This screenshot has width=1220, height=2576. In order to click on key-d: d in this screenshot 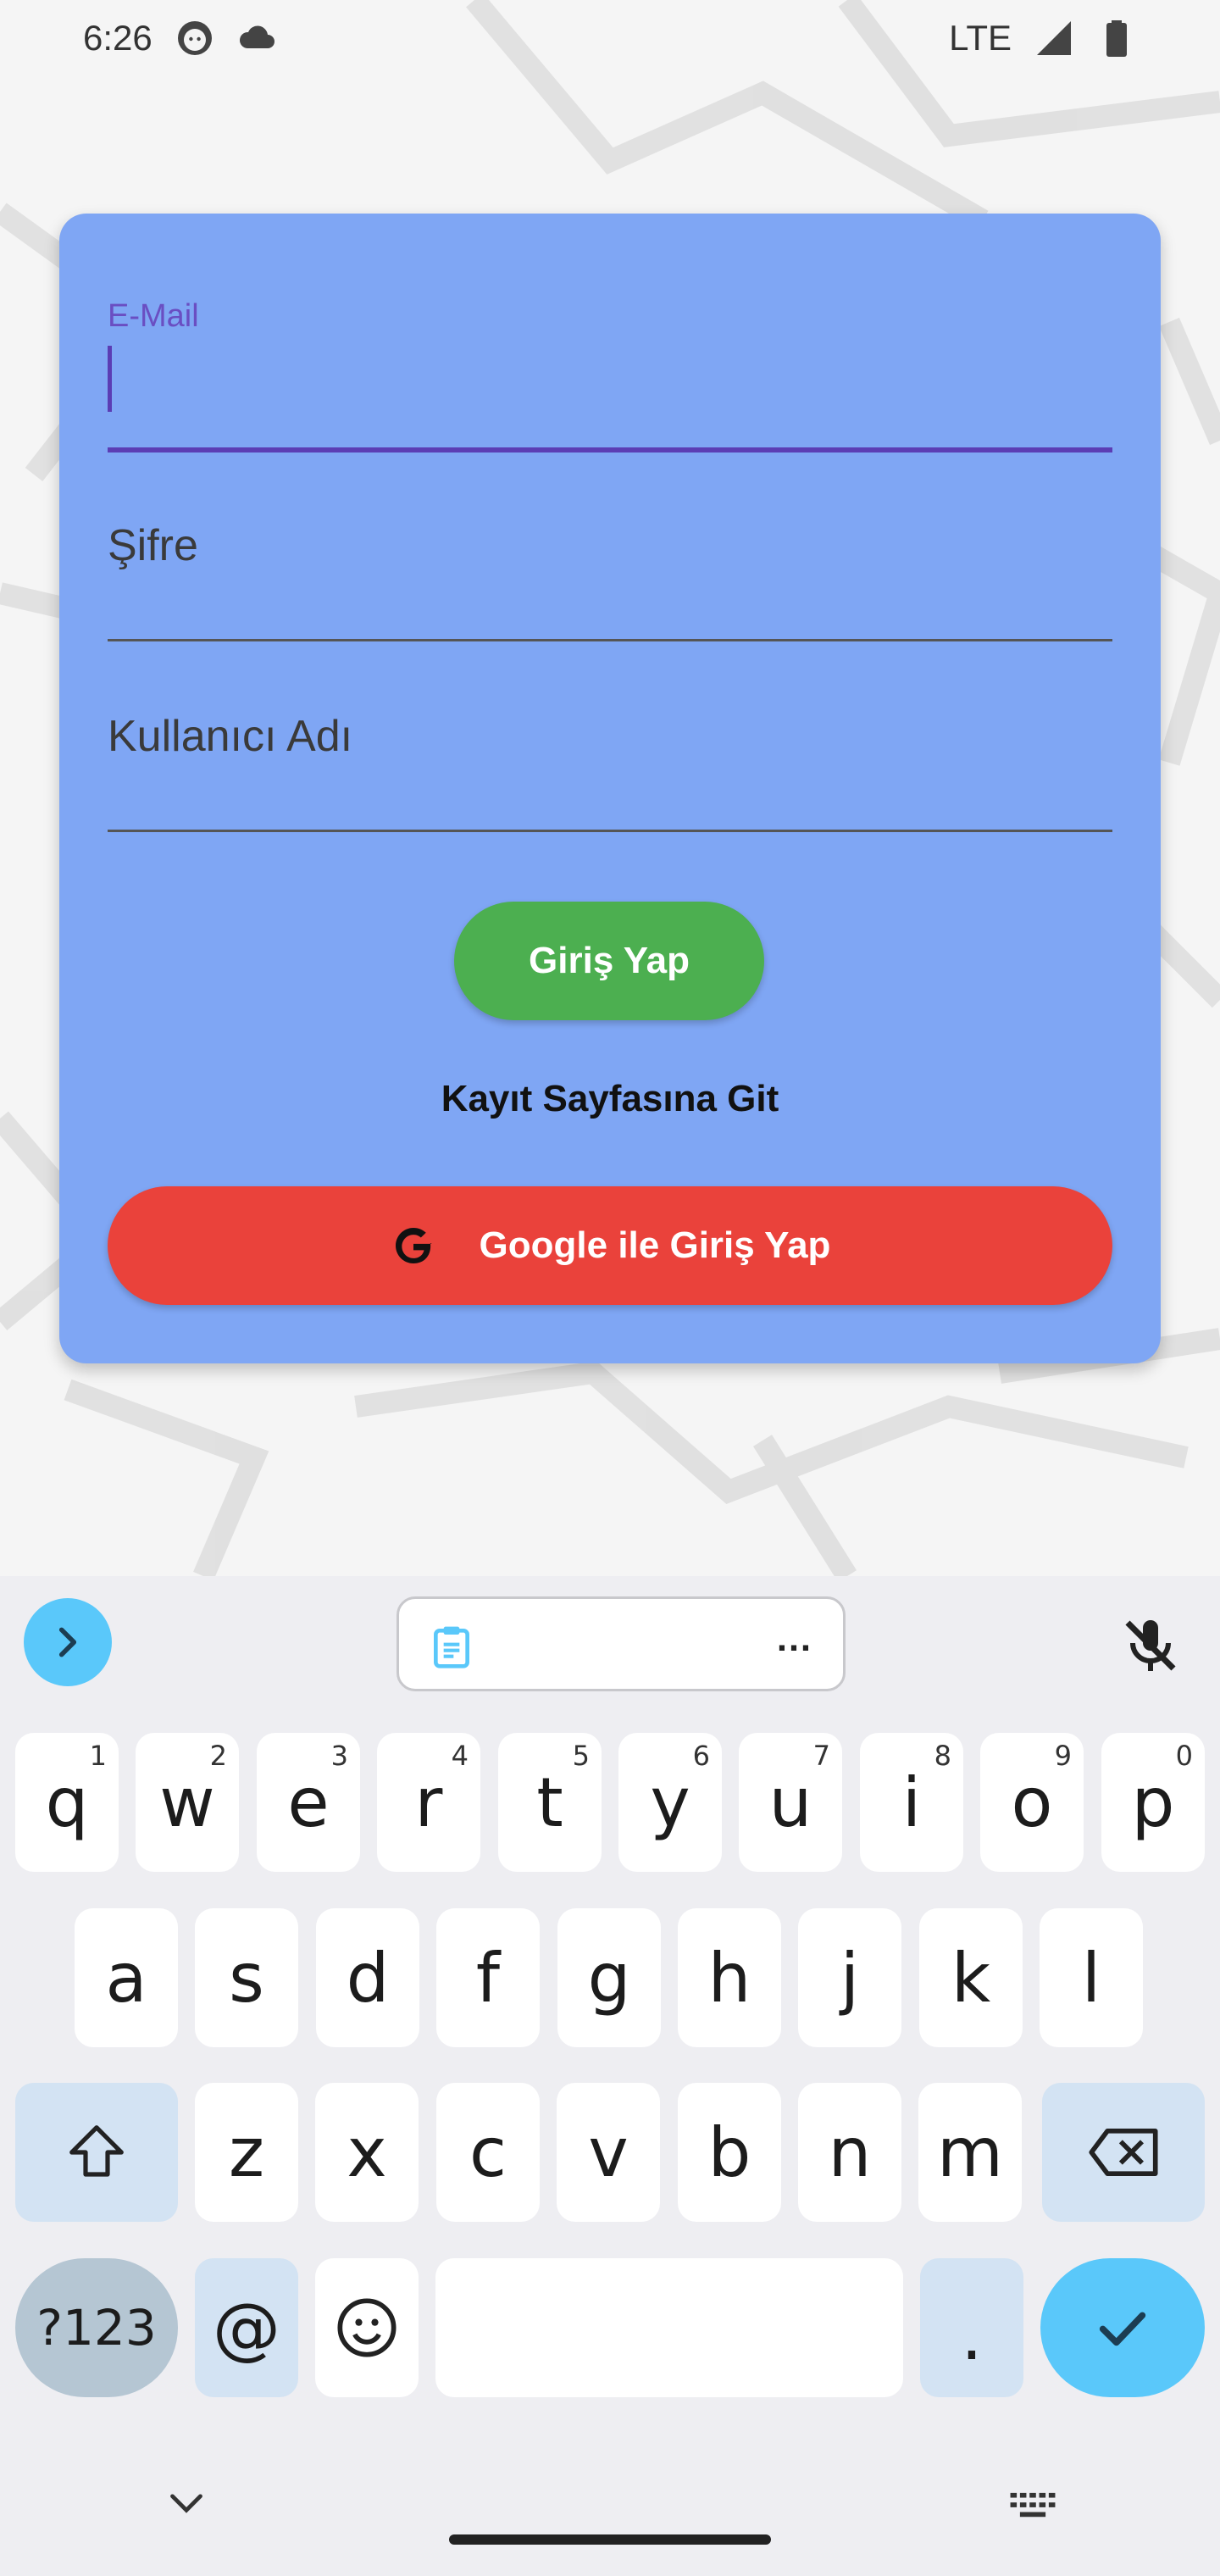, I will do `click(367, 1977)`.